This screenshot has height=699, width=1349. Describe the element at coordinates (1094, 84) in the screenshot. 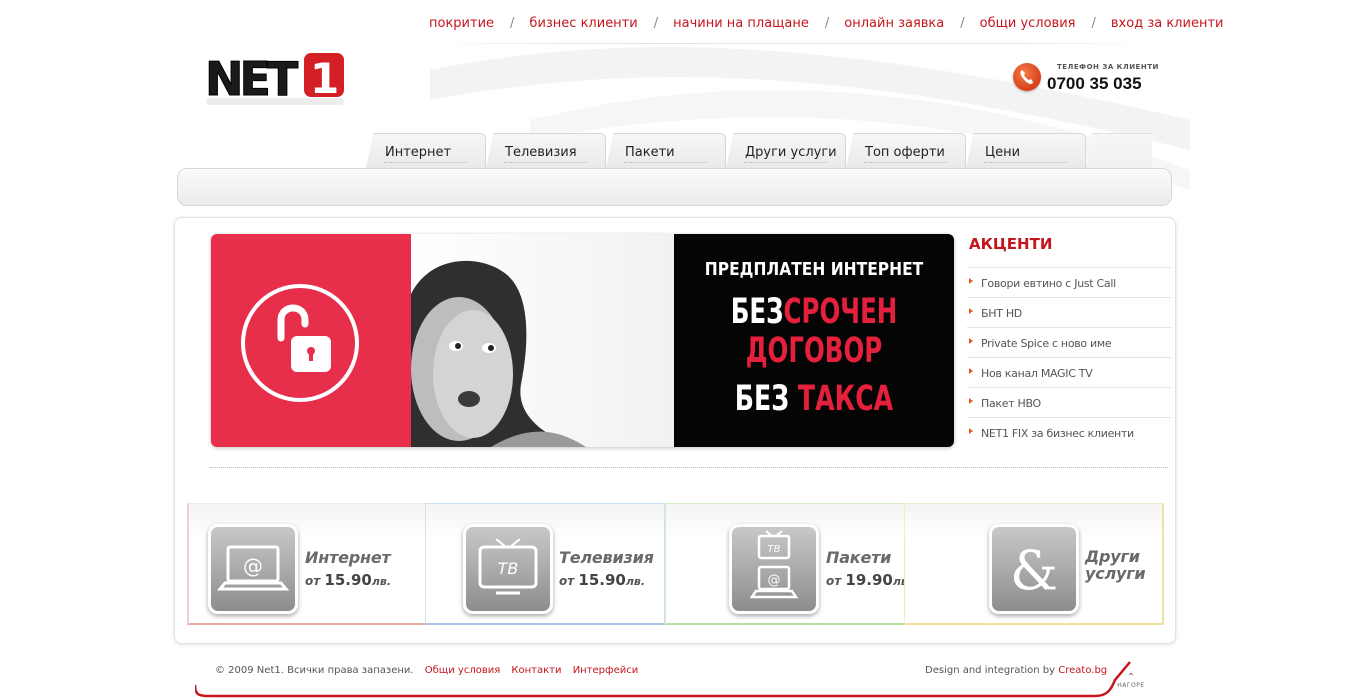

I see `phone-number: 0700 35 035` at that location.